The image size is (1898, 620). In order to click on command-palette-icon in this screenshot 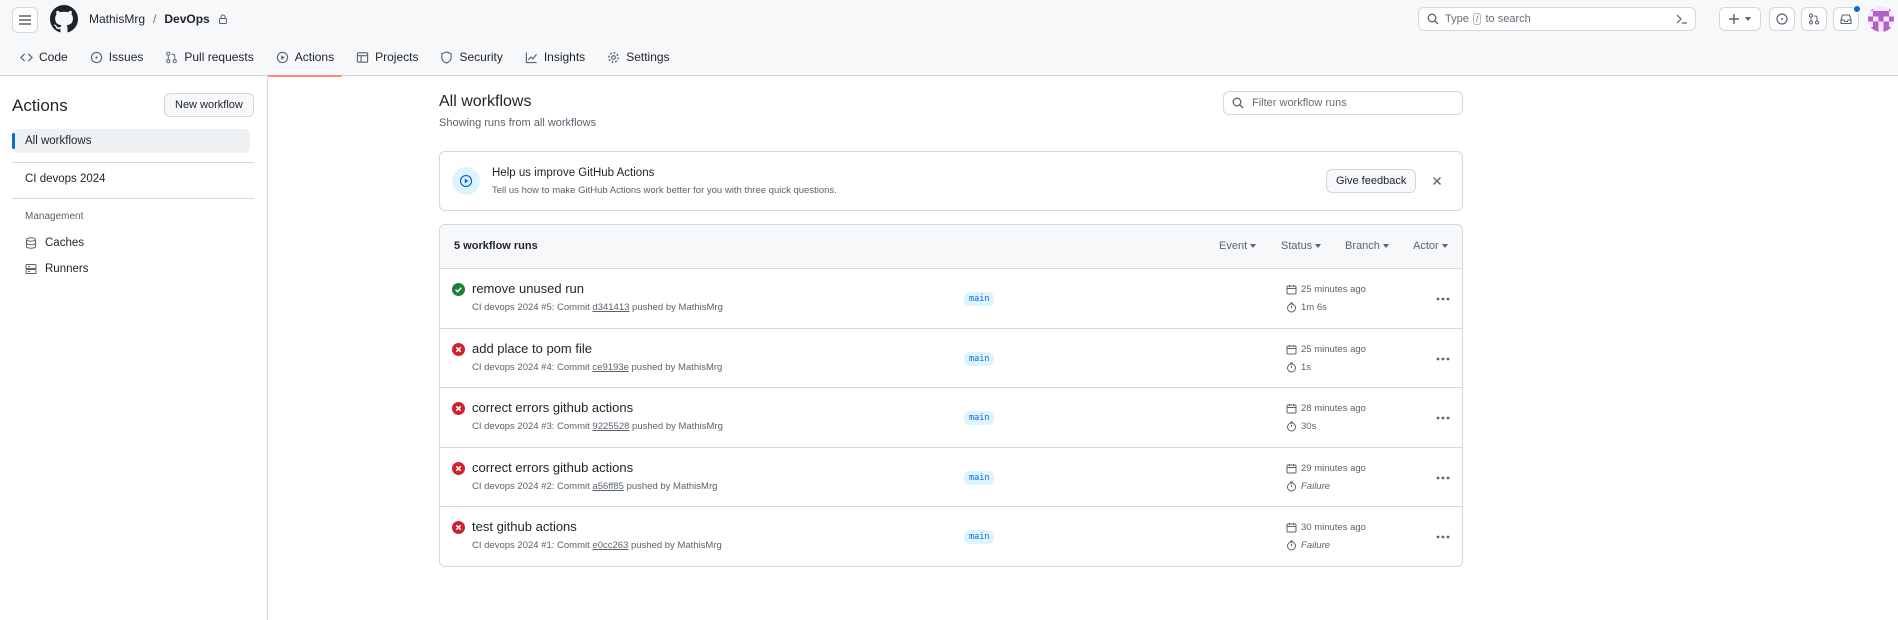, I will do `click(1682, 19)`.